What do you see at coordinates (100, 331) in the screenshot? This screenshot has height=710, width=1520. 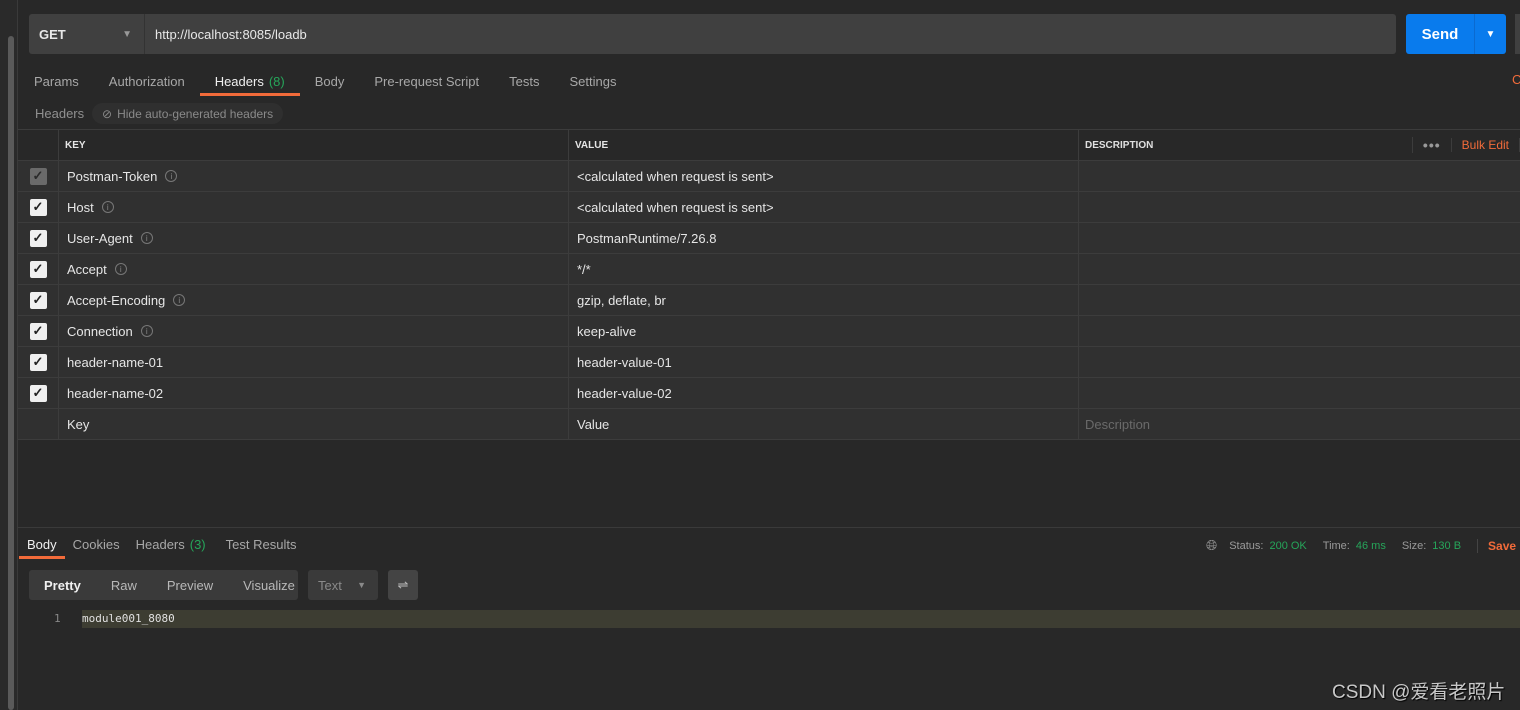 I see `key-text: Connection` at bounding box center [100, 331].